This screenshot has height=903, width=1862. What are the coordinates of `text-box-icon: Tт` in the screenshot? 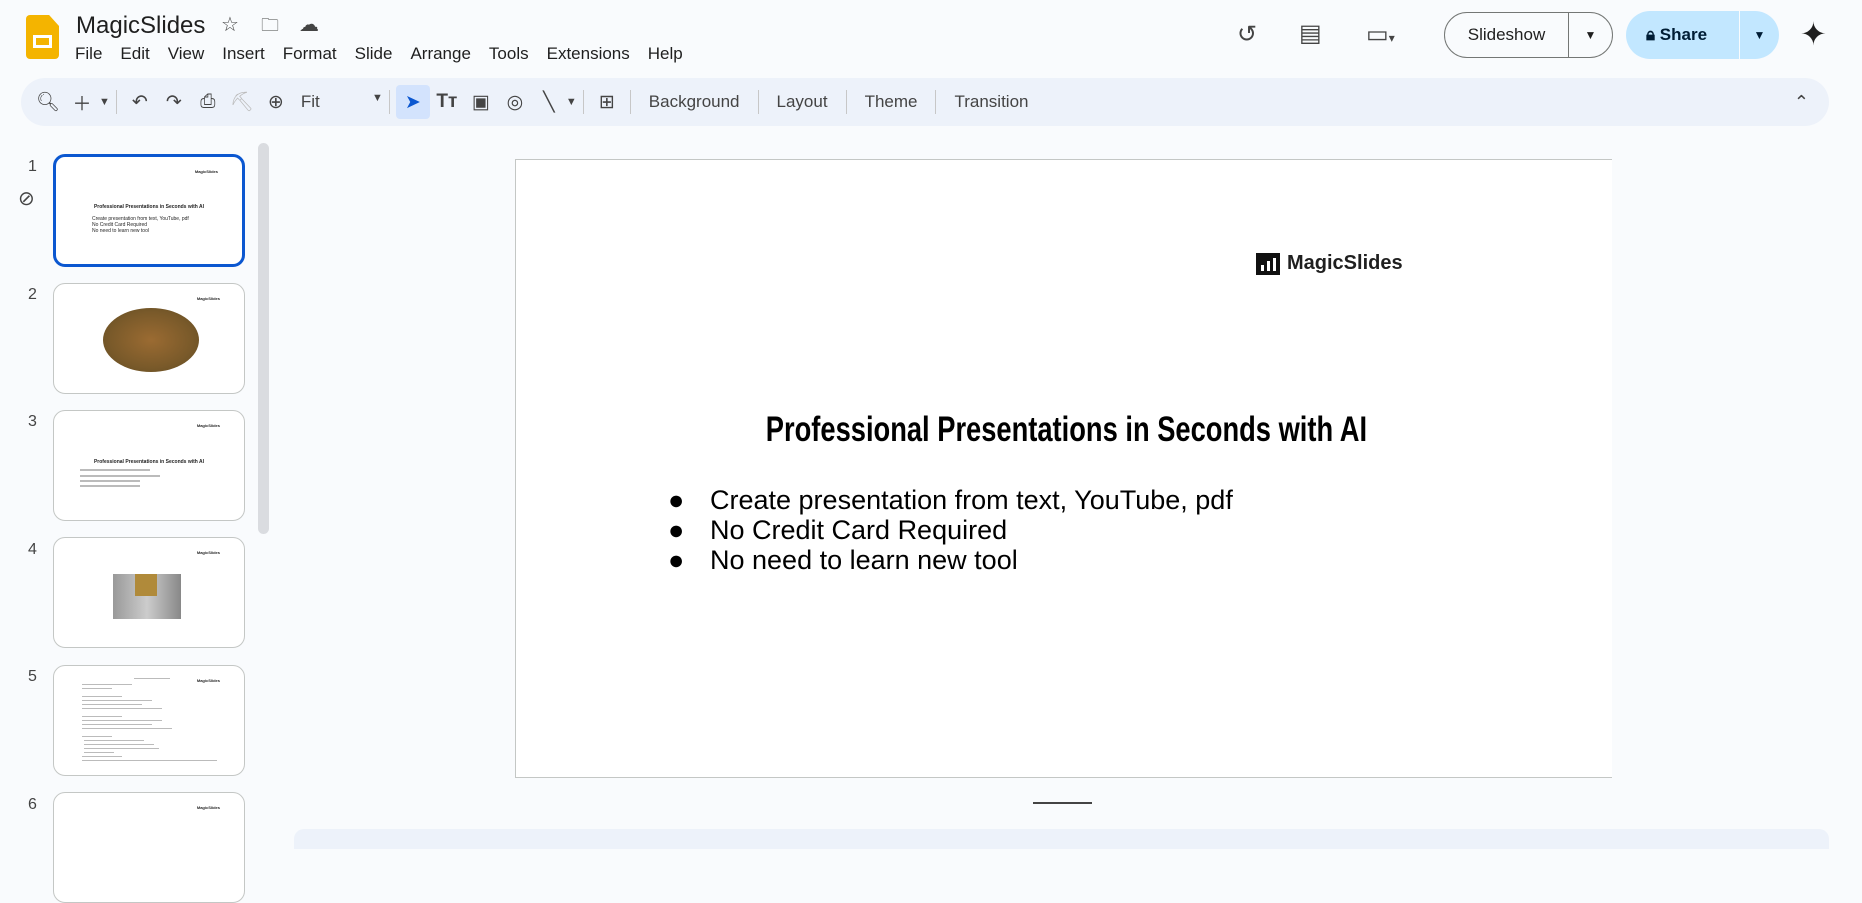 It's located at (447, 102).